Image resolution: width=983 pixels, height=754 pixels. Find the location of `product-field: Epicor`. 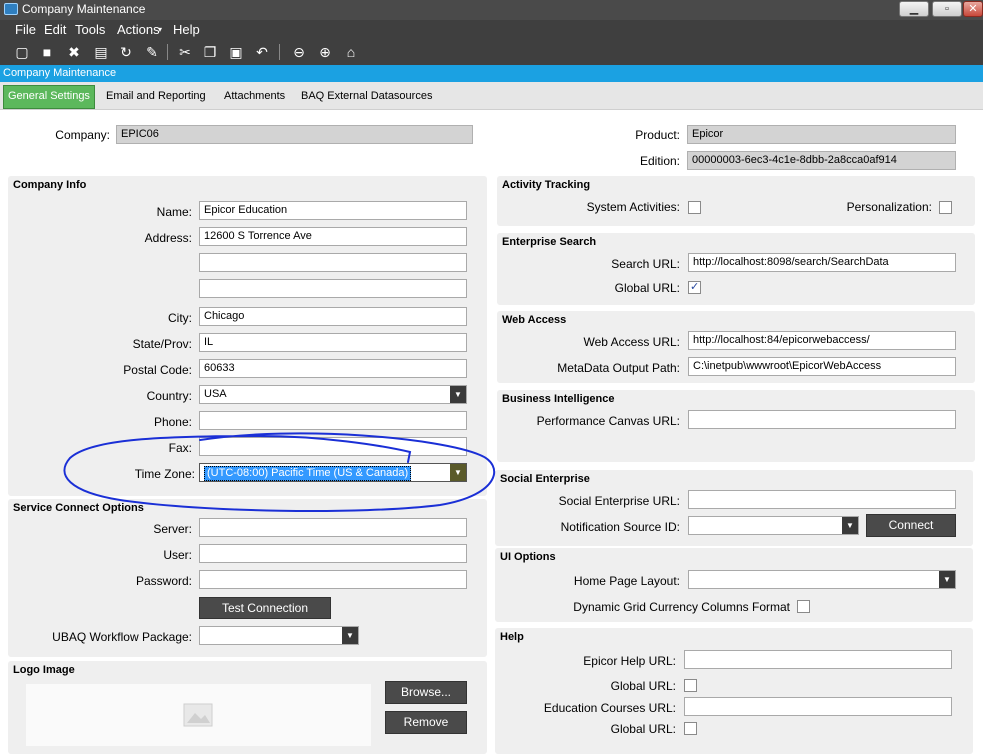

product-field: Epicor is located at coordinates (821, 134).